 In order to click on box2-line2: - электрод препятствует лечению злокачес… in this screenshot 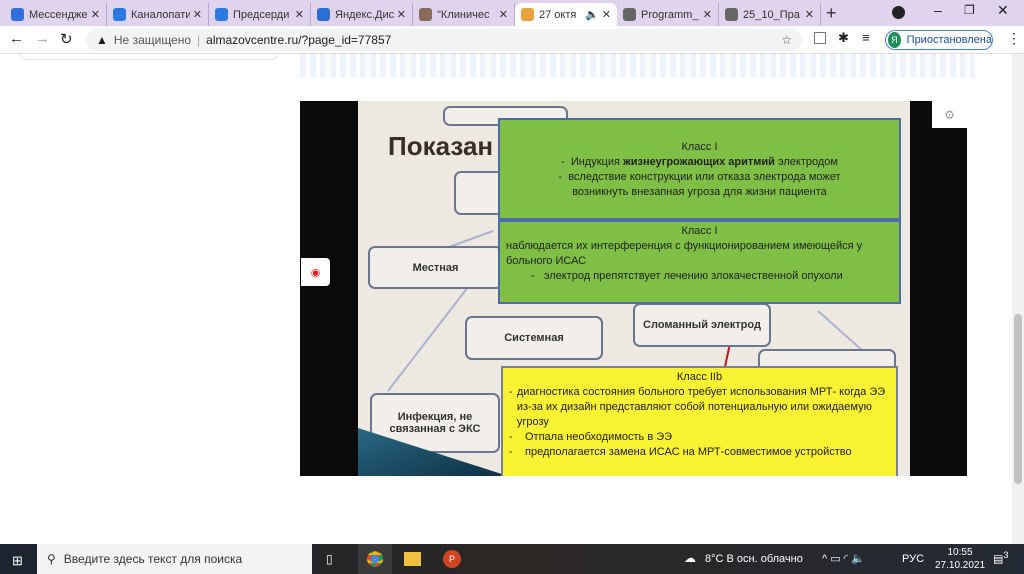, I will do `click(687, 276)`.